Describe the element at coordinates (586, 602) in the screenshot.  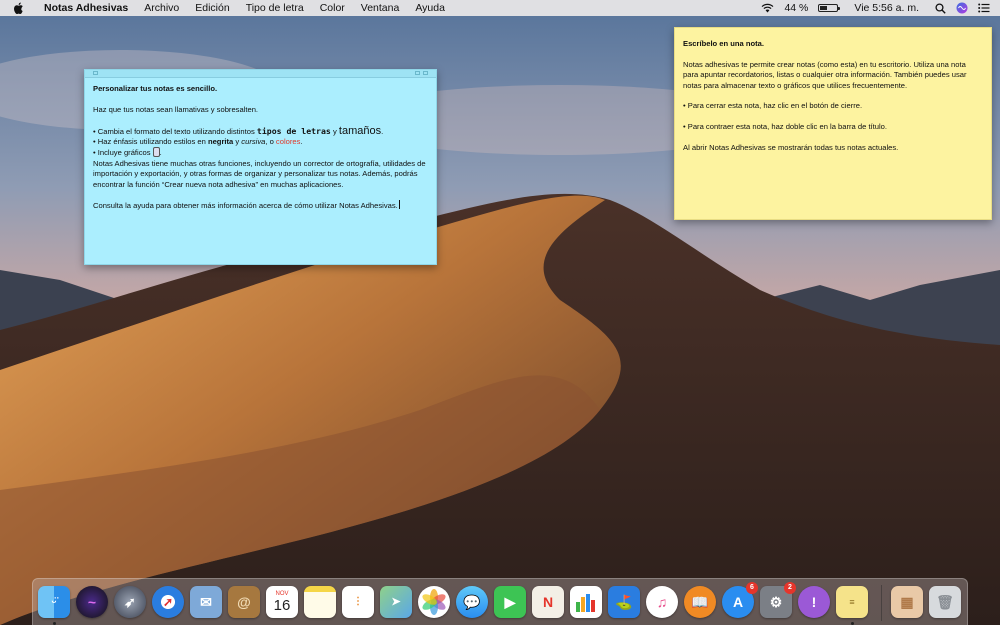
I see `numbers-icon` at that location.